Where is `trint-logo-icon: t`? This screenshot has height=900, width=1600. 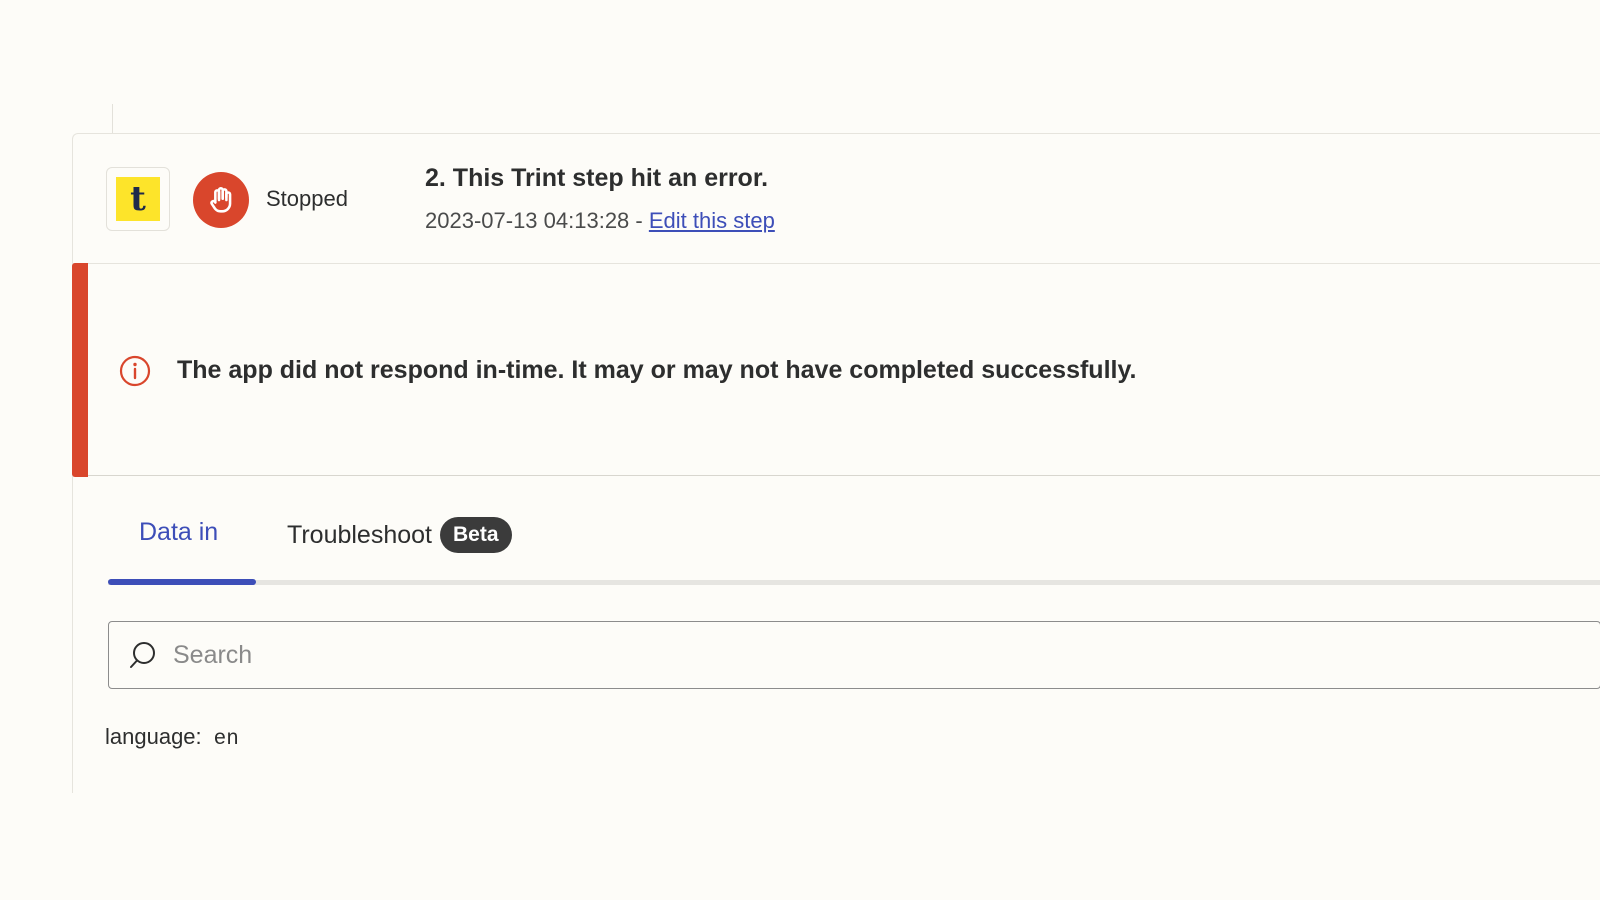
trint-logo-icon: t is located at coordinates (138, 199).